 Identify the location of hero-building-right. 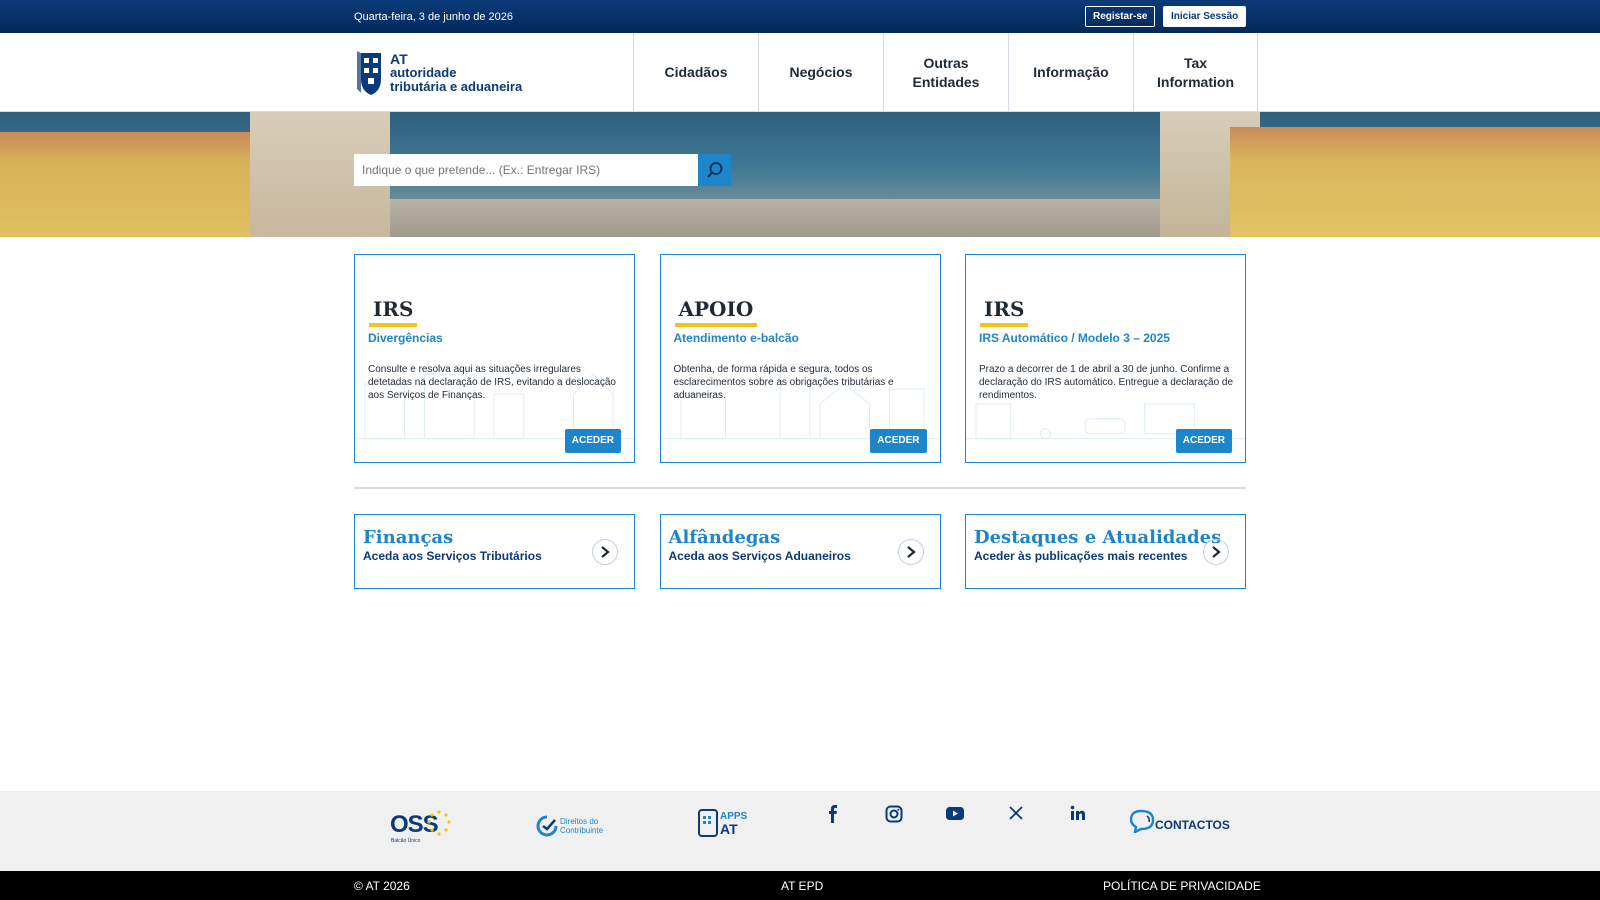
(1415, 182).